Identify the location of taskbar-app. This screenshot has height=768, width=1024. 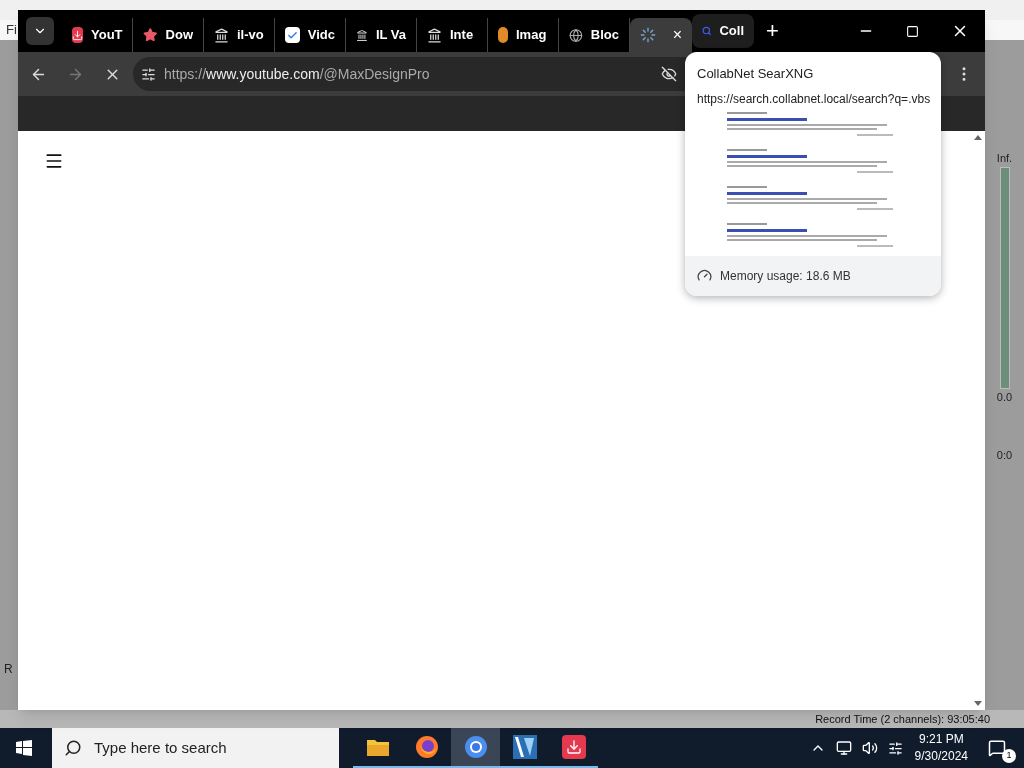
(475, 748).